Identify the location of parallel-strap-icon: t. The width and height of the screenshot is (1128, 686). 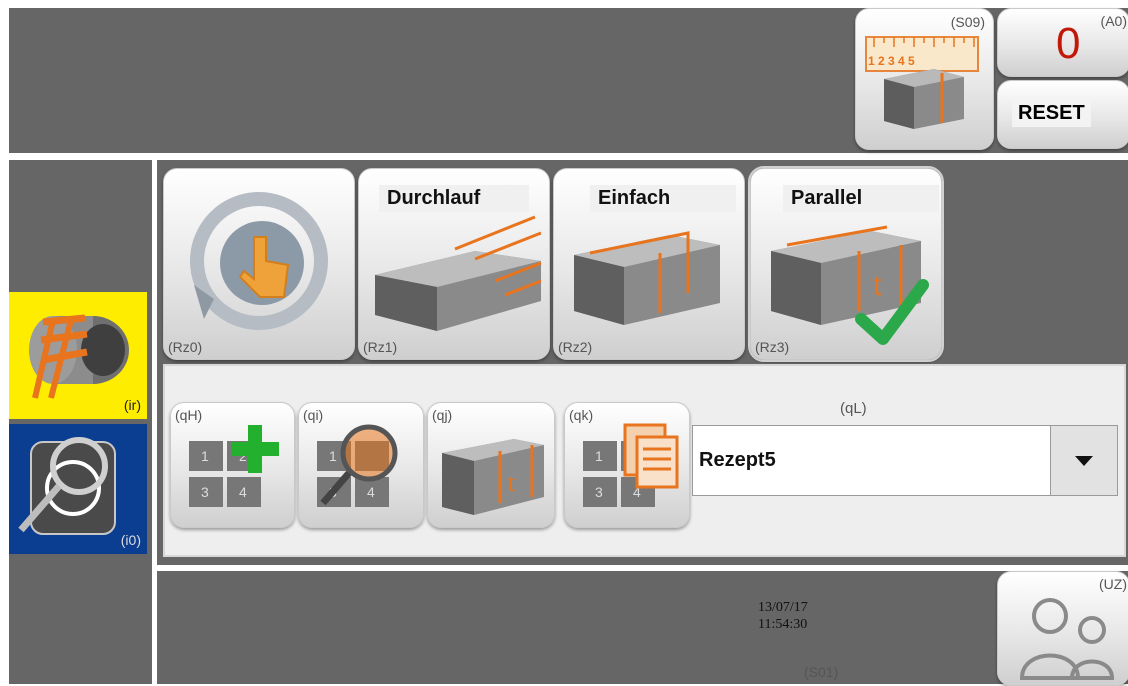
(850, 285).